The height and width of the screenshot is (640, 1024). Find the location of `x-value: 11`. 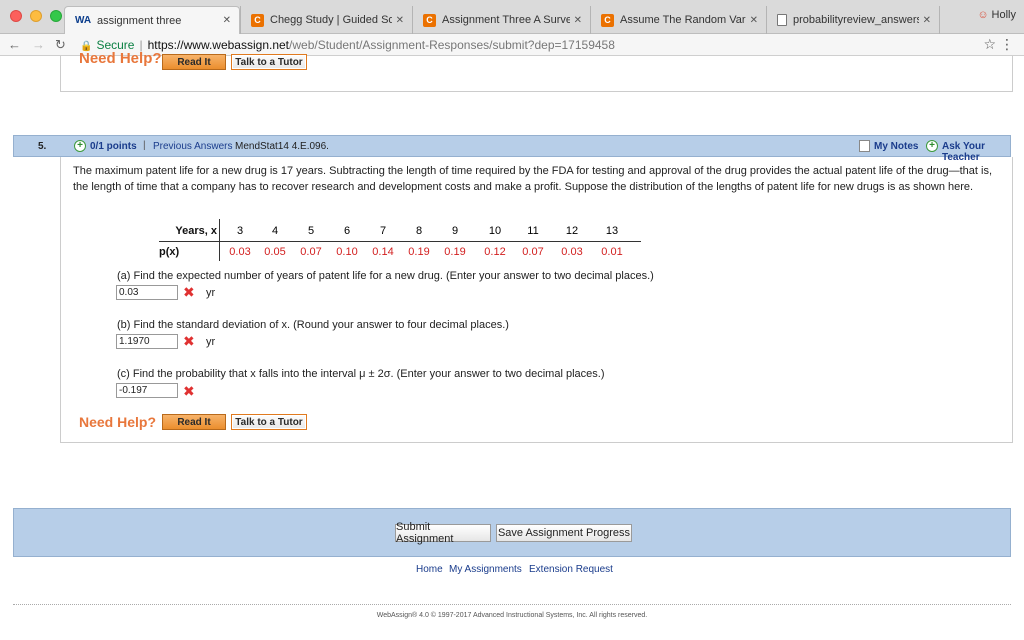

x-value: 11 is located at coordinates (533, 231).